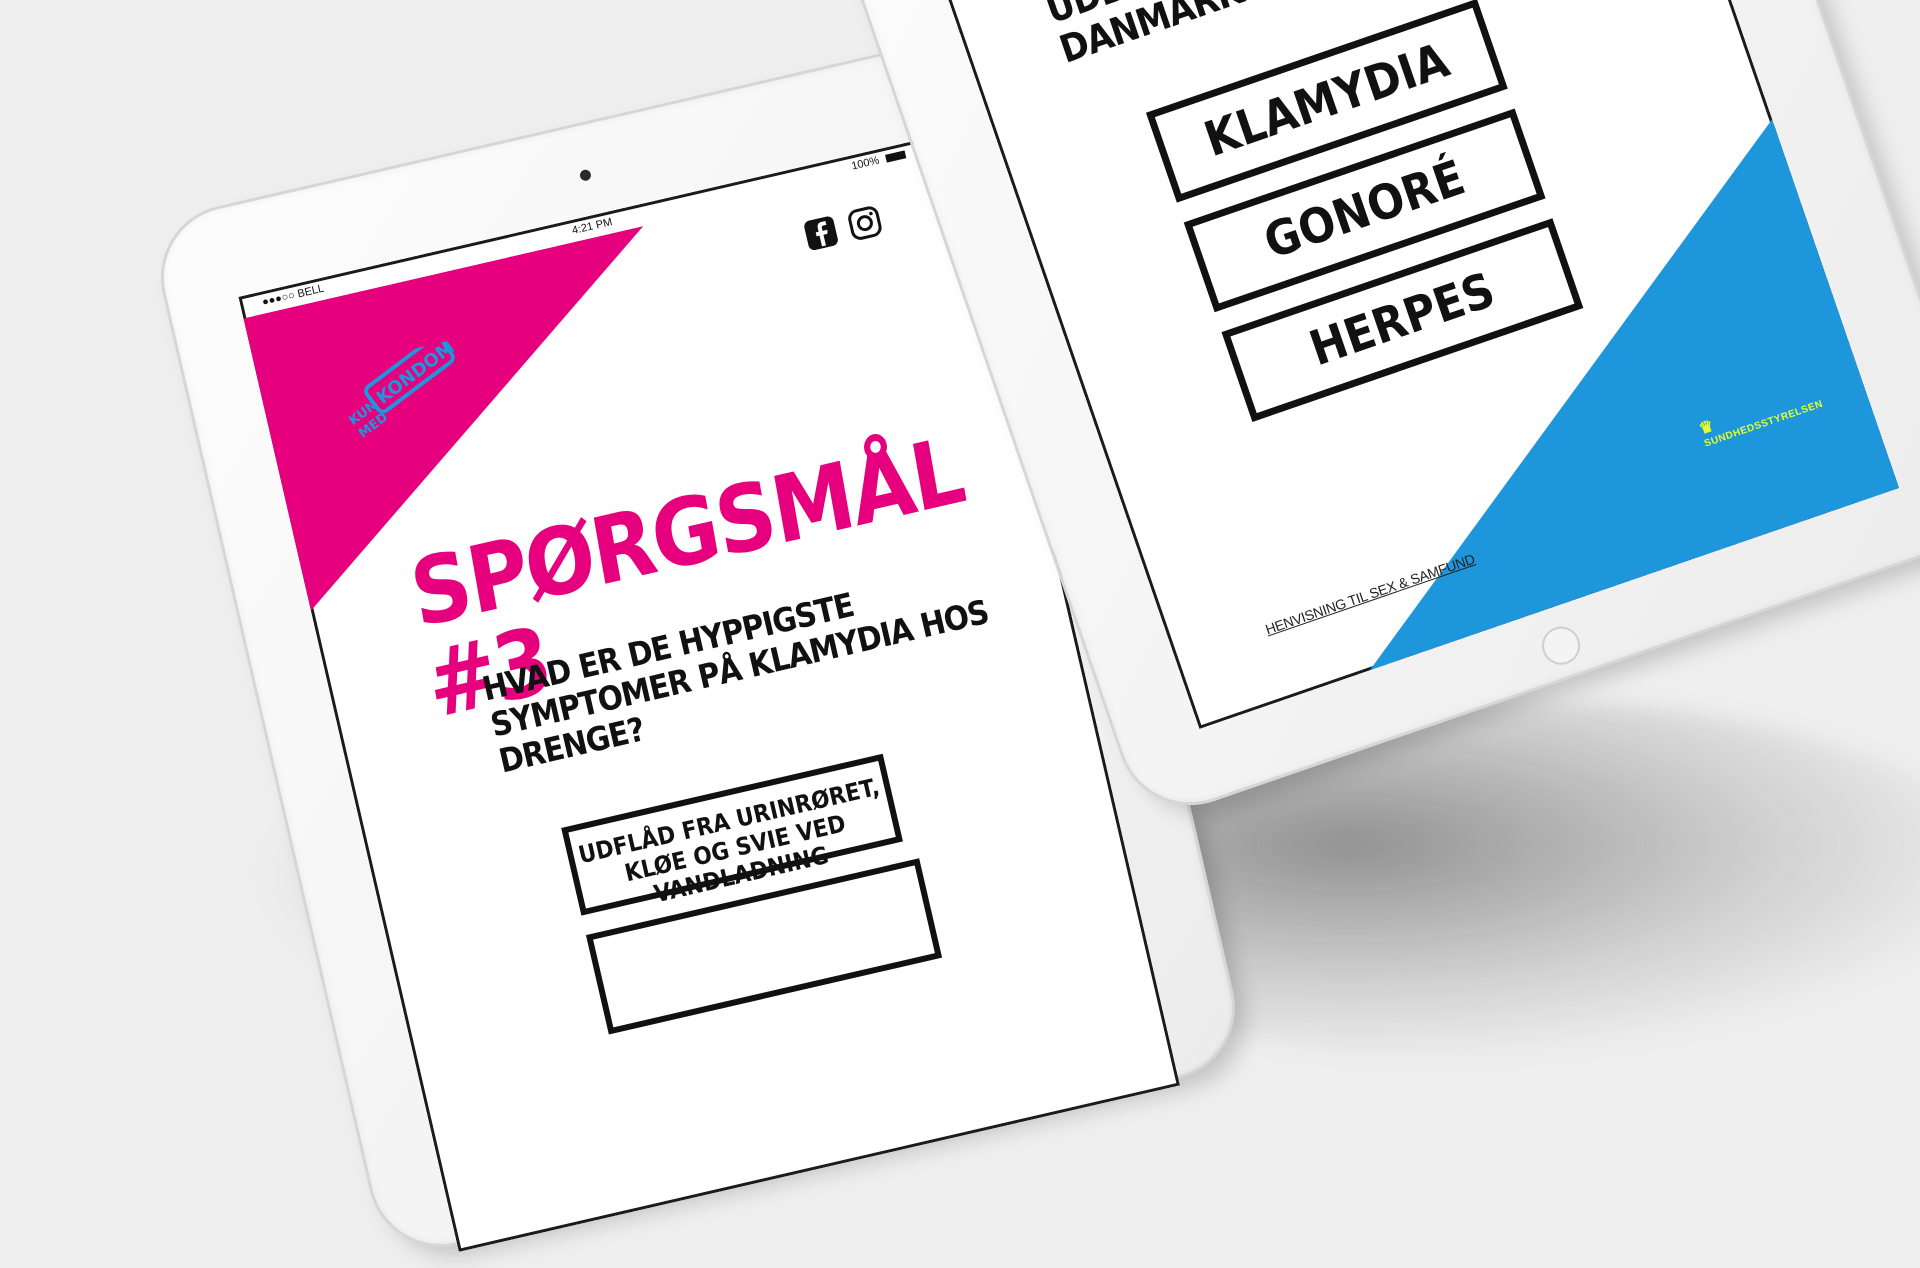 The width and height of the screenshot is (1920, 1268). I want to click on home-button, so click(1561, 645).